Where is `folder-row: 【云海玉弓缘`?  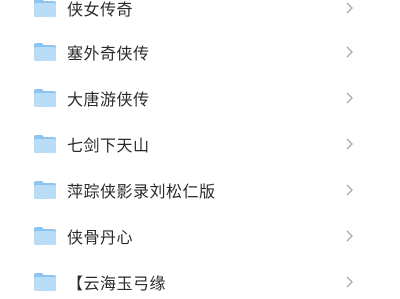 folder-row: 【云海玉弓缘 is located at coordinates (200, 279).